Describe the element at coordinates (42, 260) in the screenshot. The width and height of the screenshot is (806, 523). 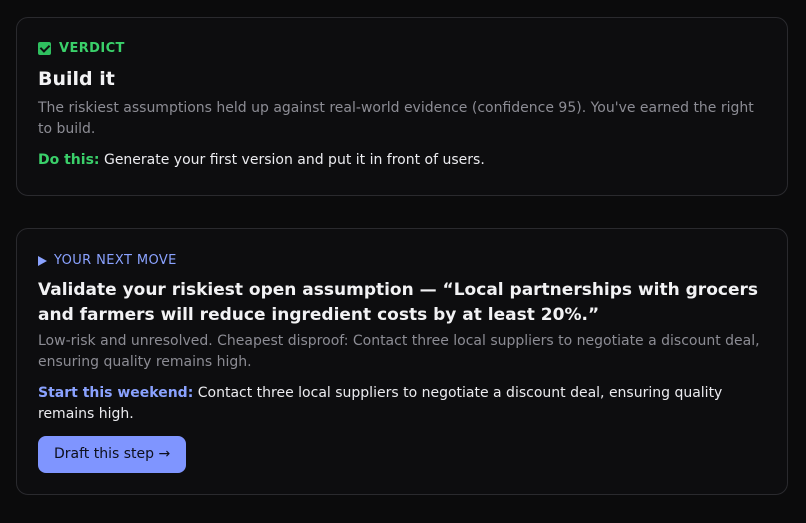
I see `play-icon` at that location.